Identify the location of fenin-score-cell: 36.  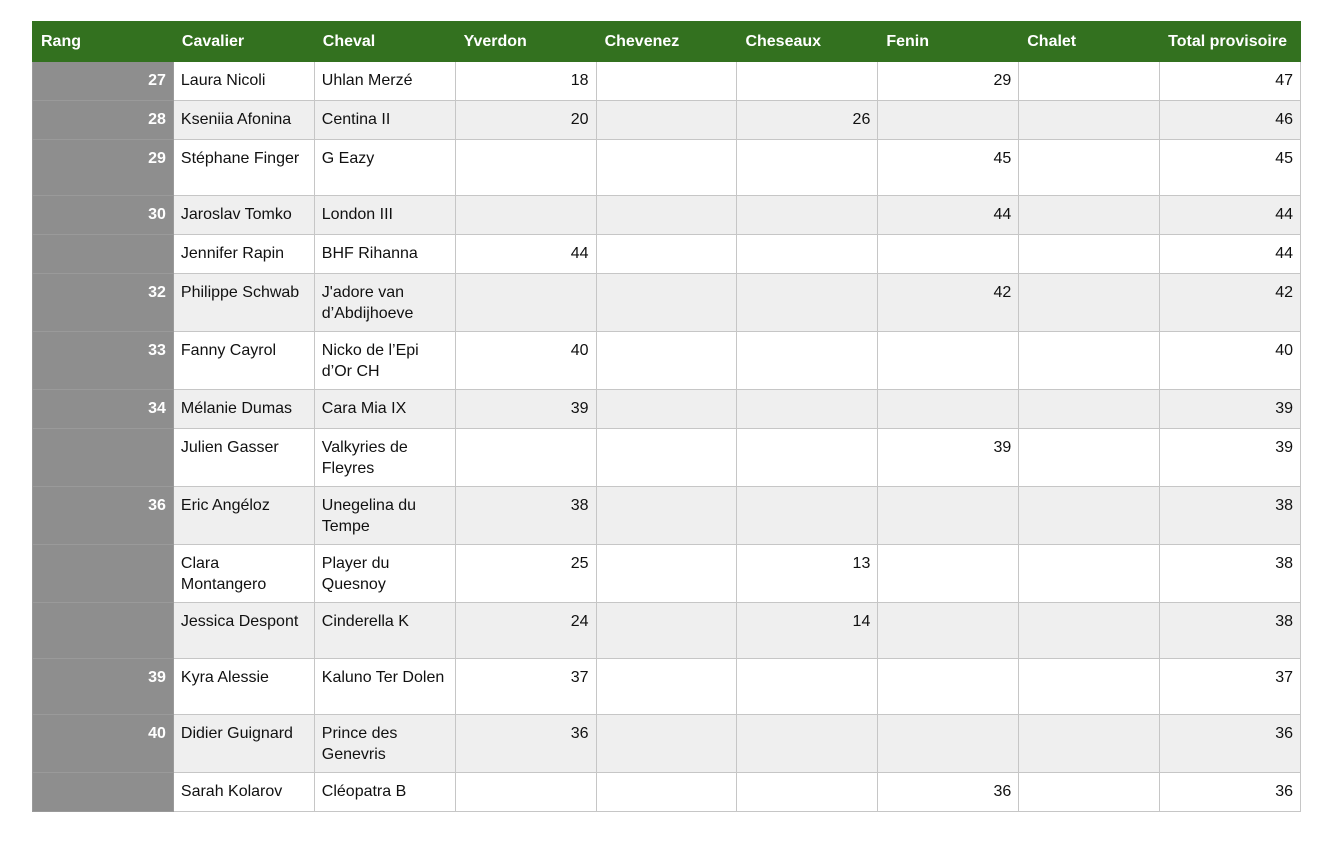
(948, 792).